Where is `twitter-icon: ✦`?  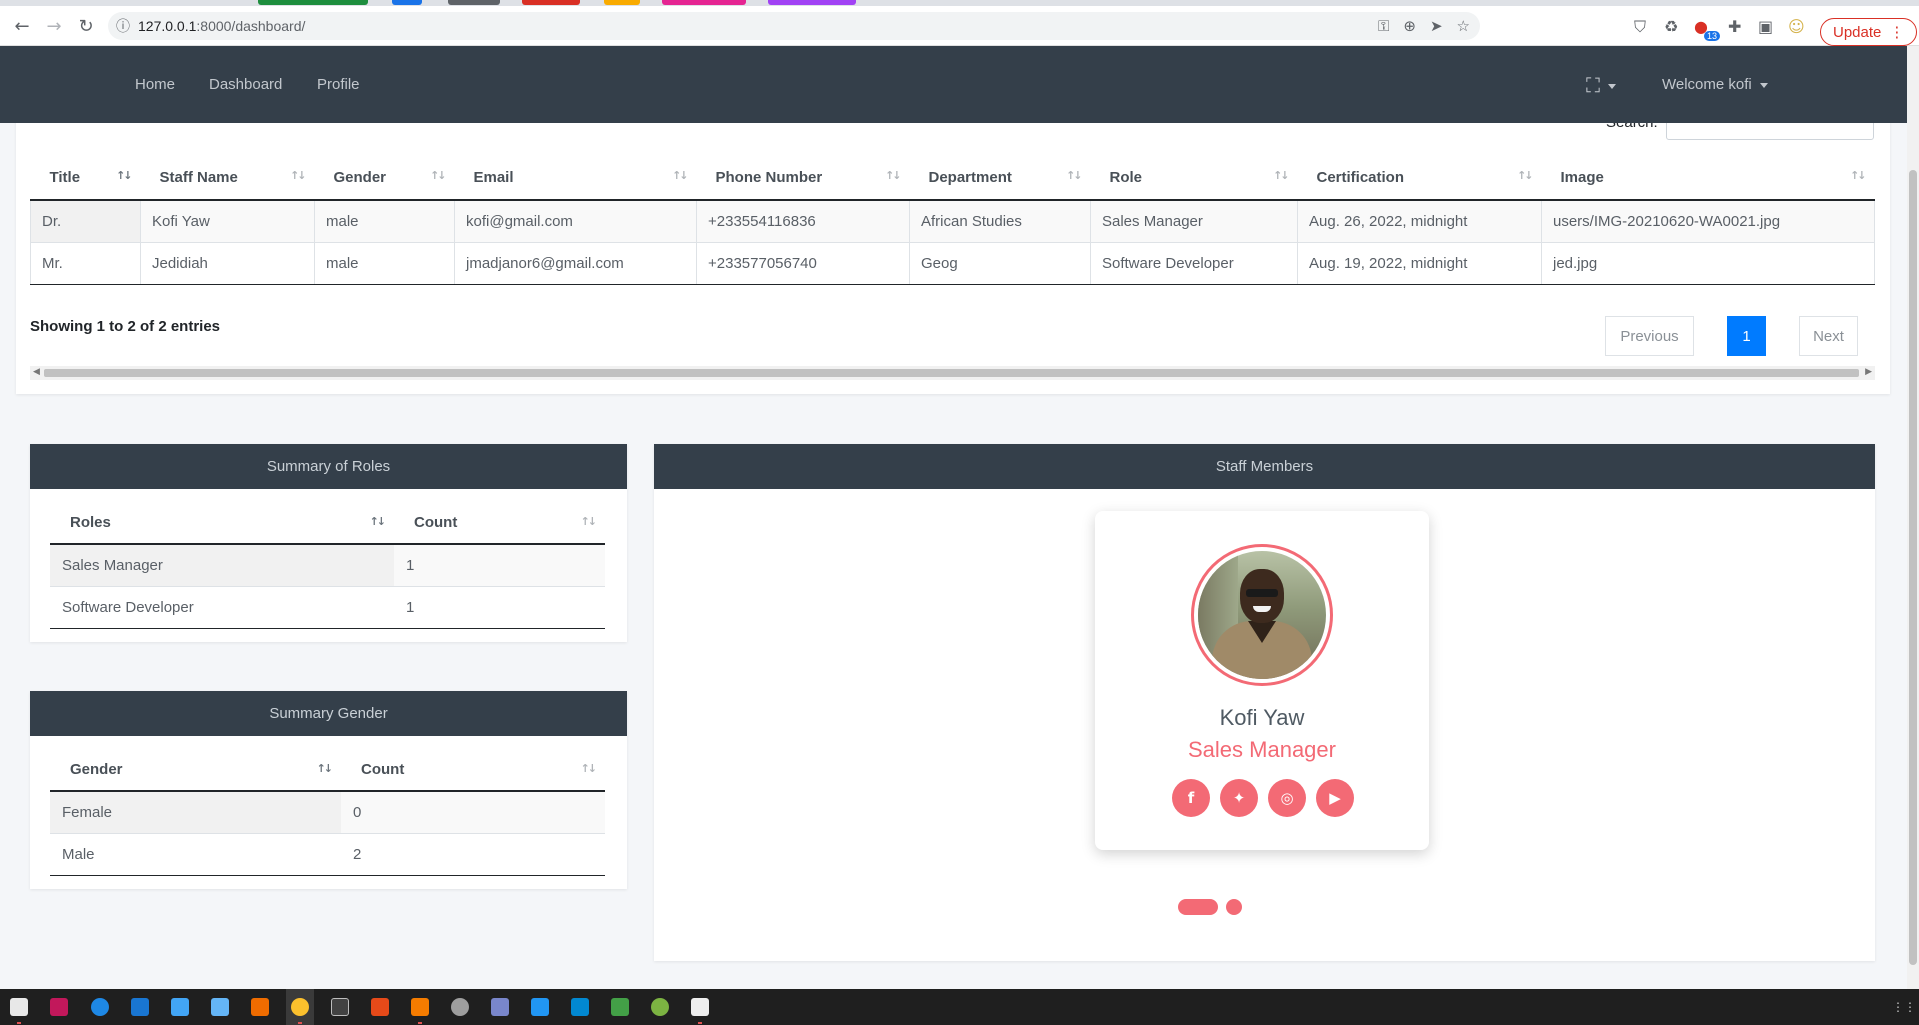 twitter-icon: ✦ is located at coordinates (1239, 798).